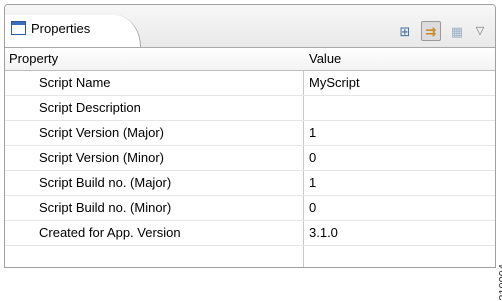  Describe the element at coordinates (250, 83) in the screenshot. I see `table-row: Script Name MyScript` at that location.